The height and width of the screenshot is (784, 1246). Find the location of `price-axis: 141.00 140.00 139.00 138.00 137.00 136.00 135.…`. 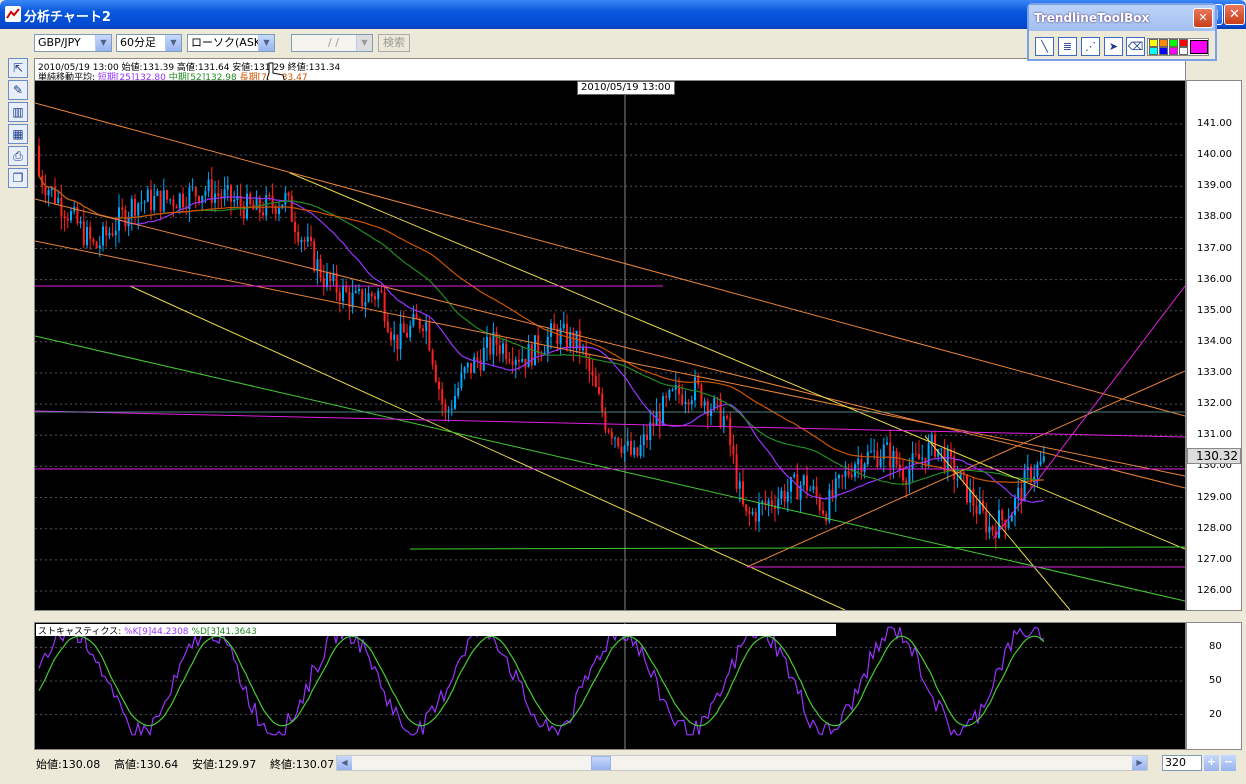

price-axis: 141.00 140.00 139.00 138.00 137.00 136.00 135.… is located at coordinates (1214, 345).